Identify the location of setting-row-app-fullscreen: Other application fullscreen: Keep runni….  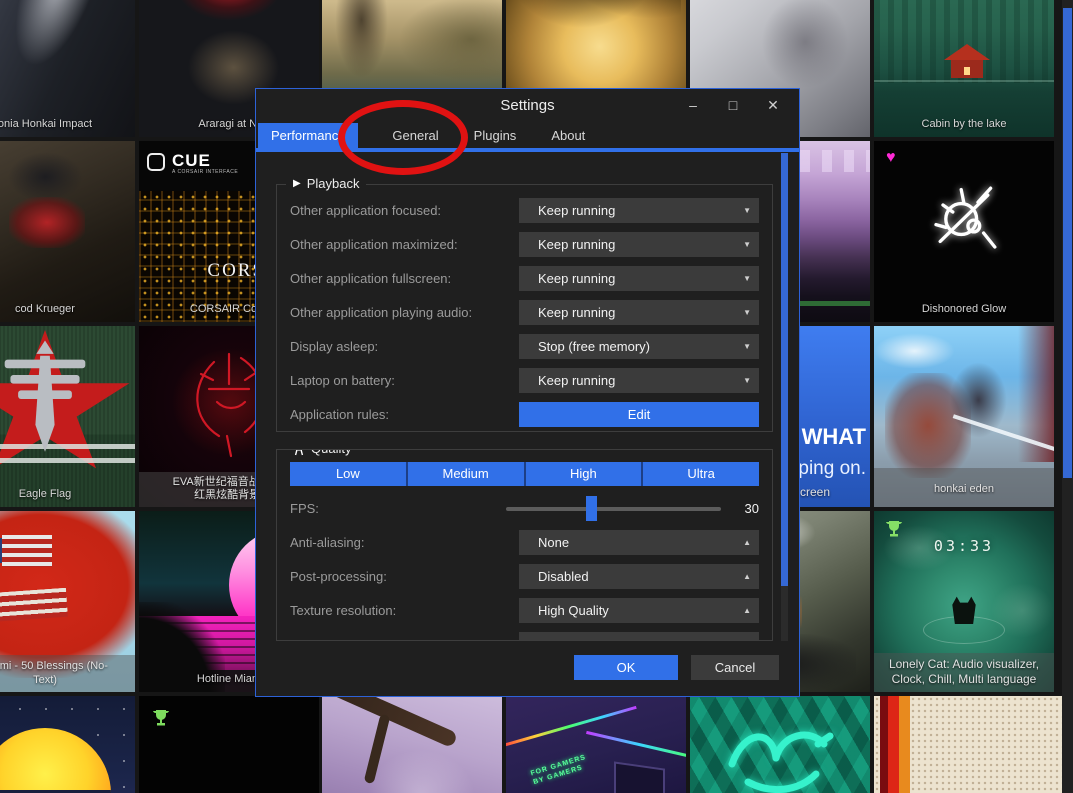
(524, 278).